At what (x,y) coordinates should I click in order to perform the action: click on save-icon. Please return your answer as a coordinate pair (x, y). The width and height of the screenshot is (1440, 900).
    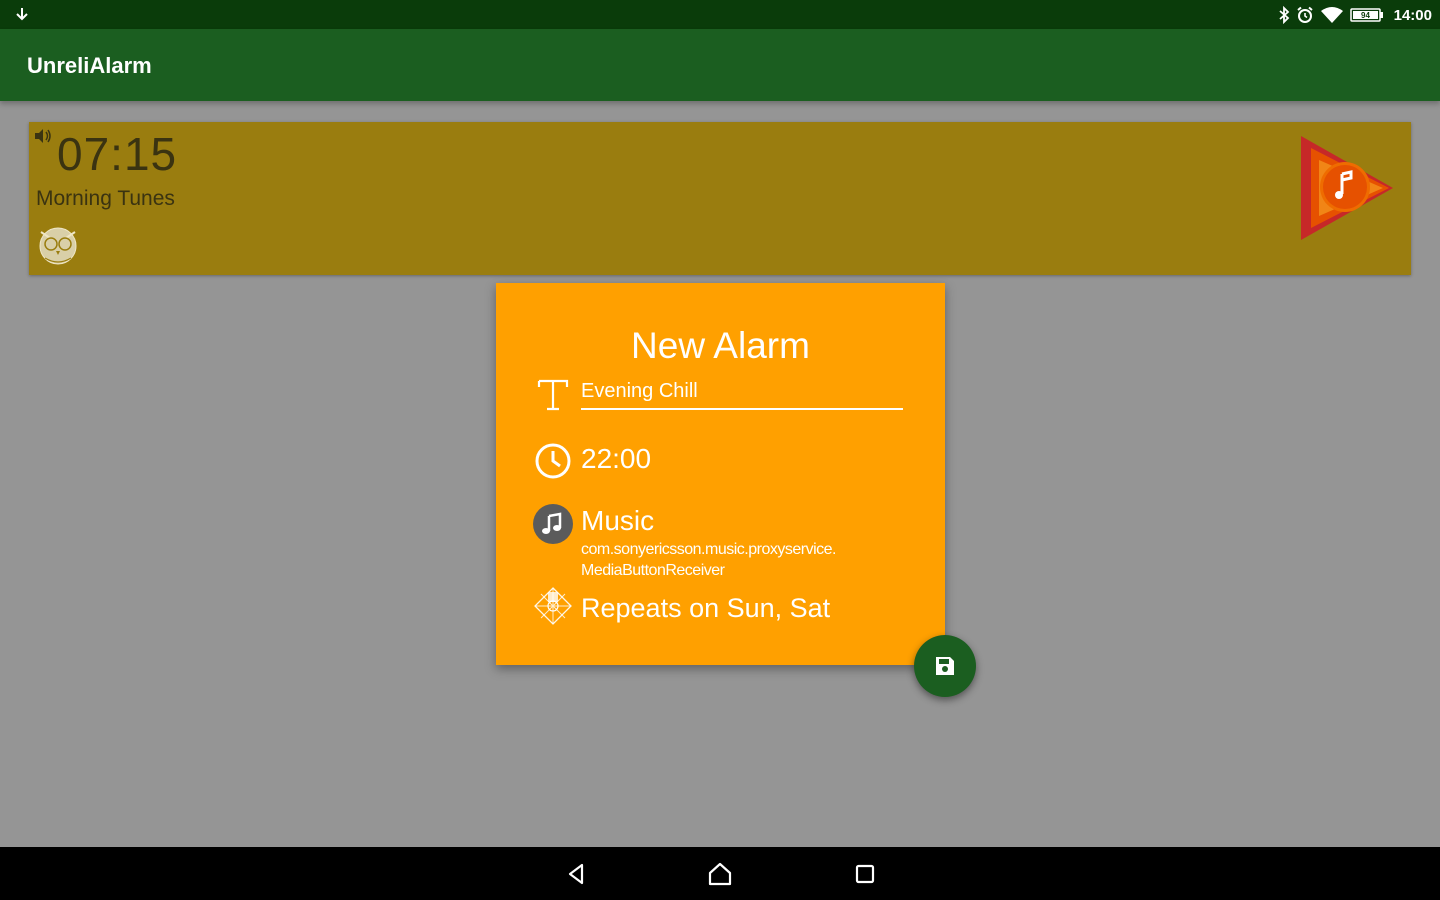
    Looking at the image, I should click on (945, 666).